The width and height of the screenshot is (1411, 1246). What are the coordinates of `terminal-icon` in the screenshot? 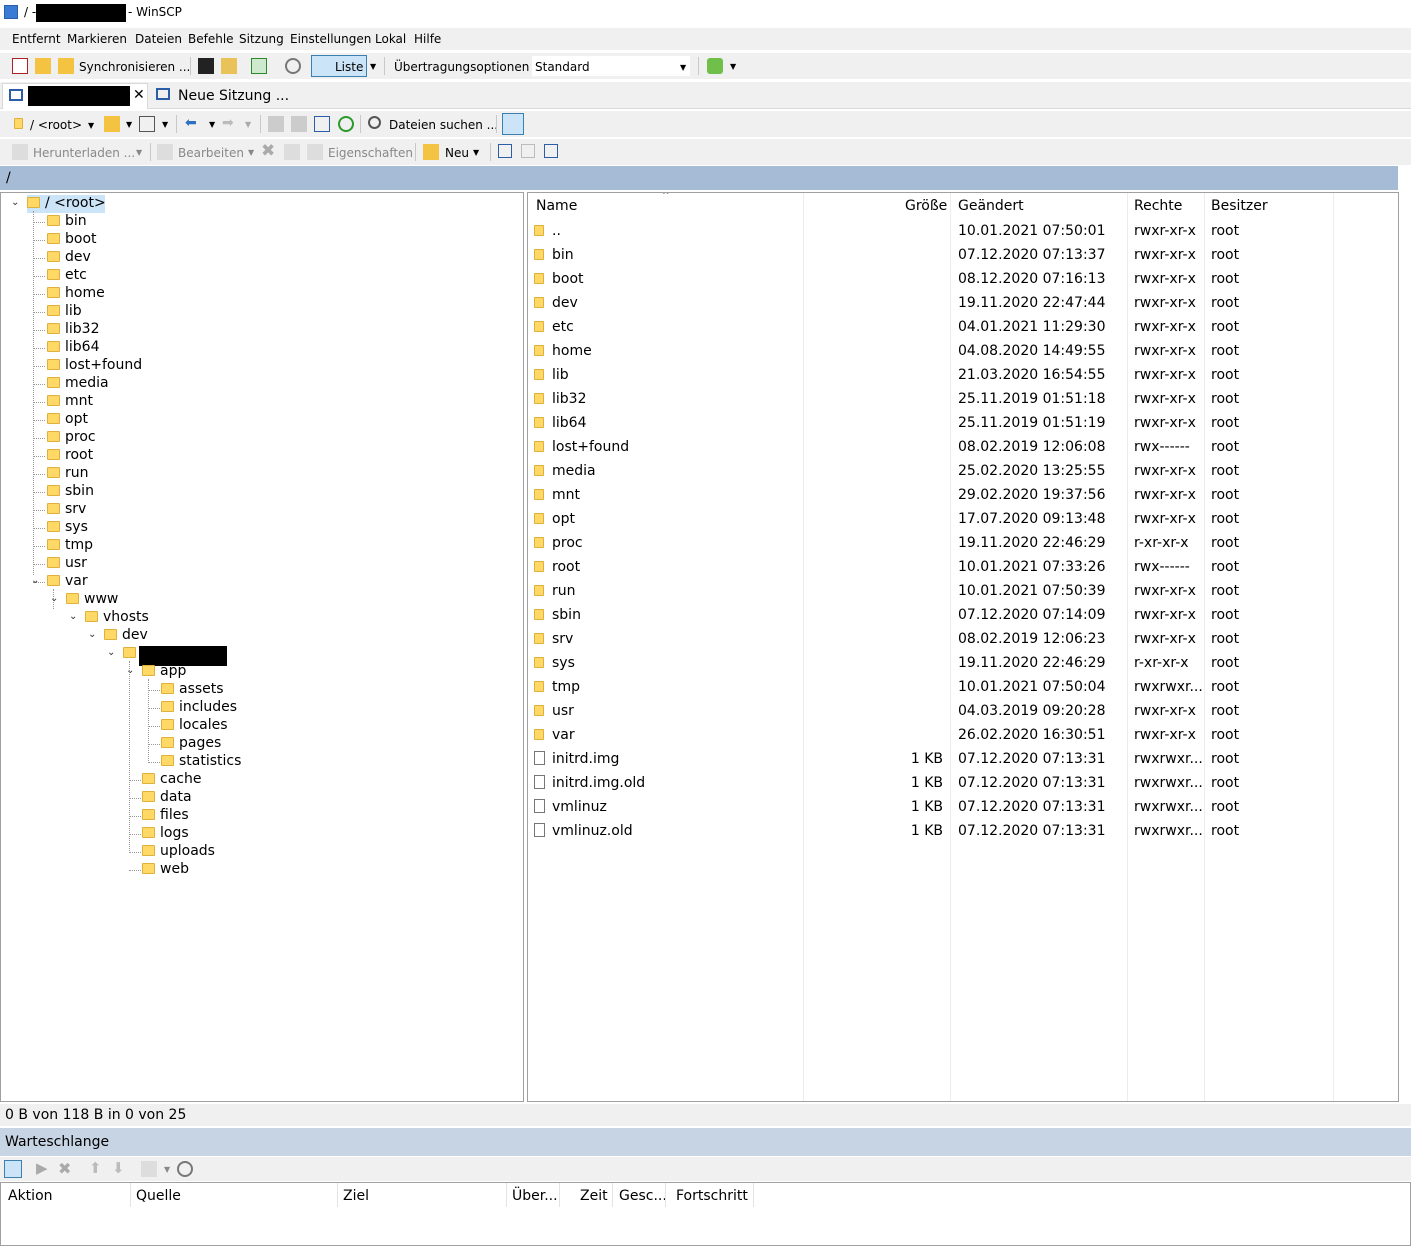 It's located at (206, 66).